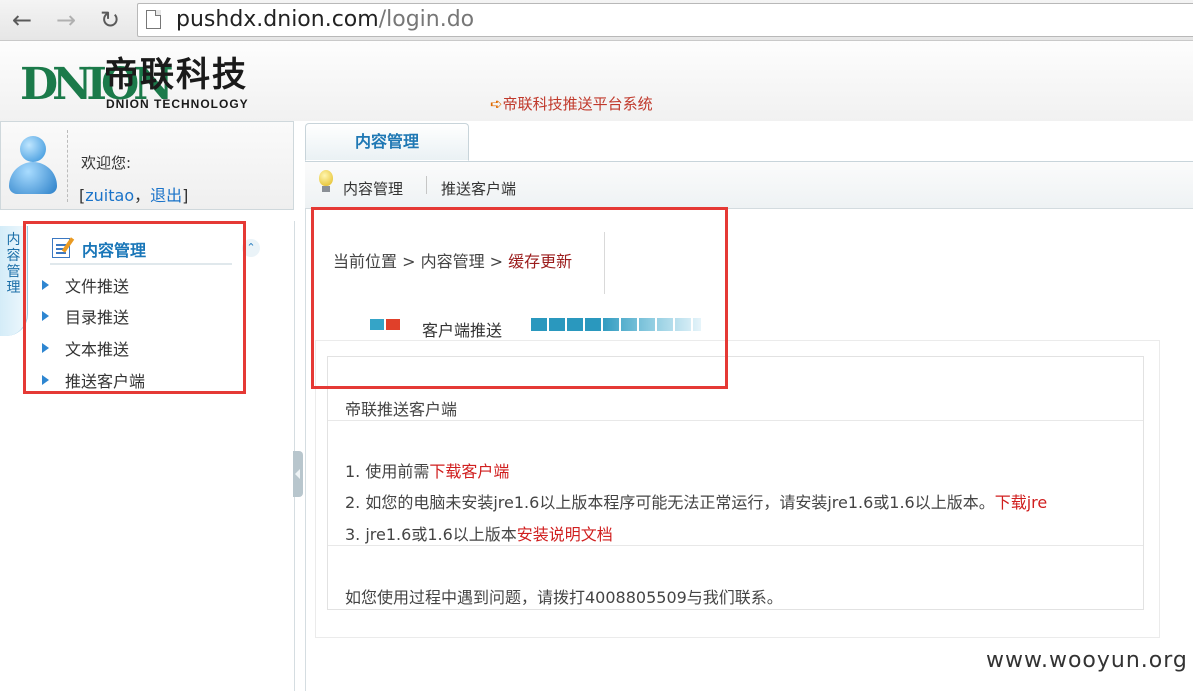 The height and width of the screenshot is (691, 1193). I want to click on info-title: 帝联推送客户端, so click(401, 409).